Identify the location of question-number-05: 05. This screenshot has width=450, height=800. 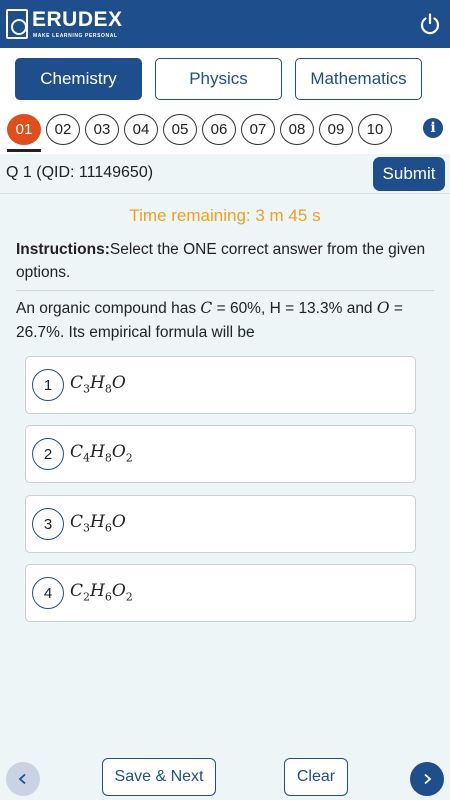
(180, 129).